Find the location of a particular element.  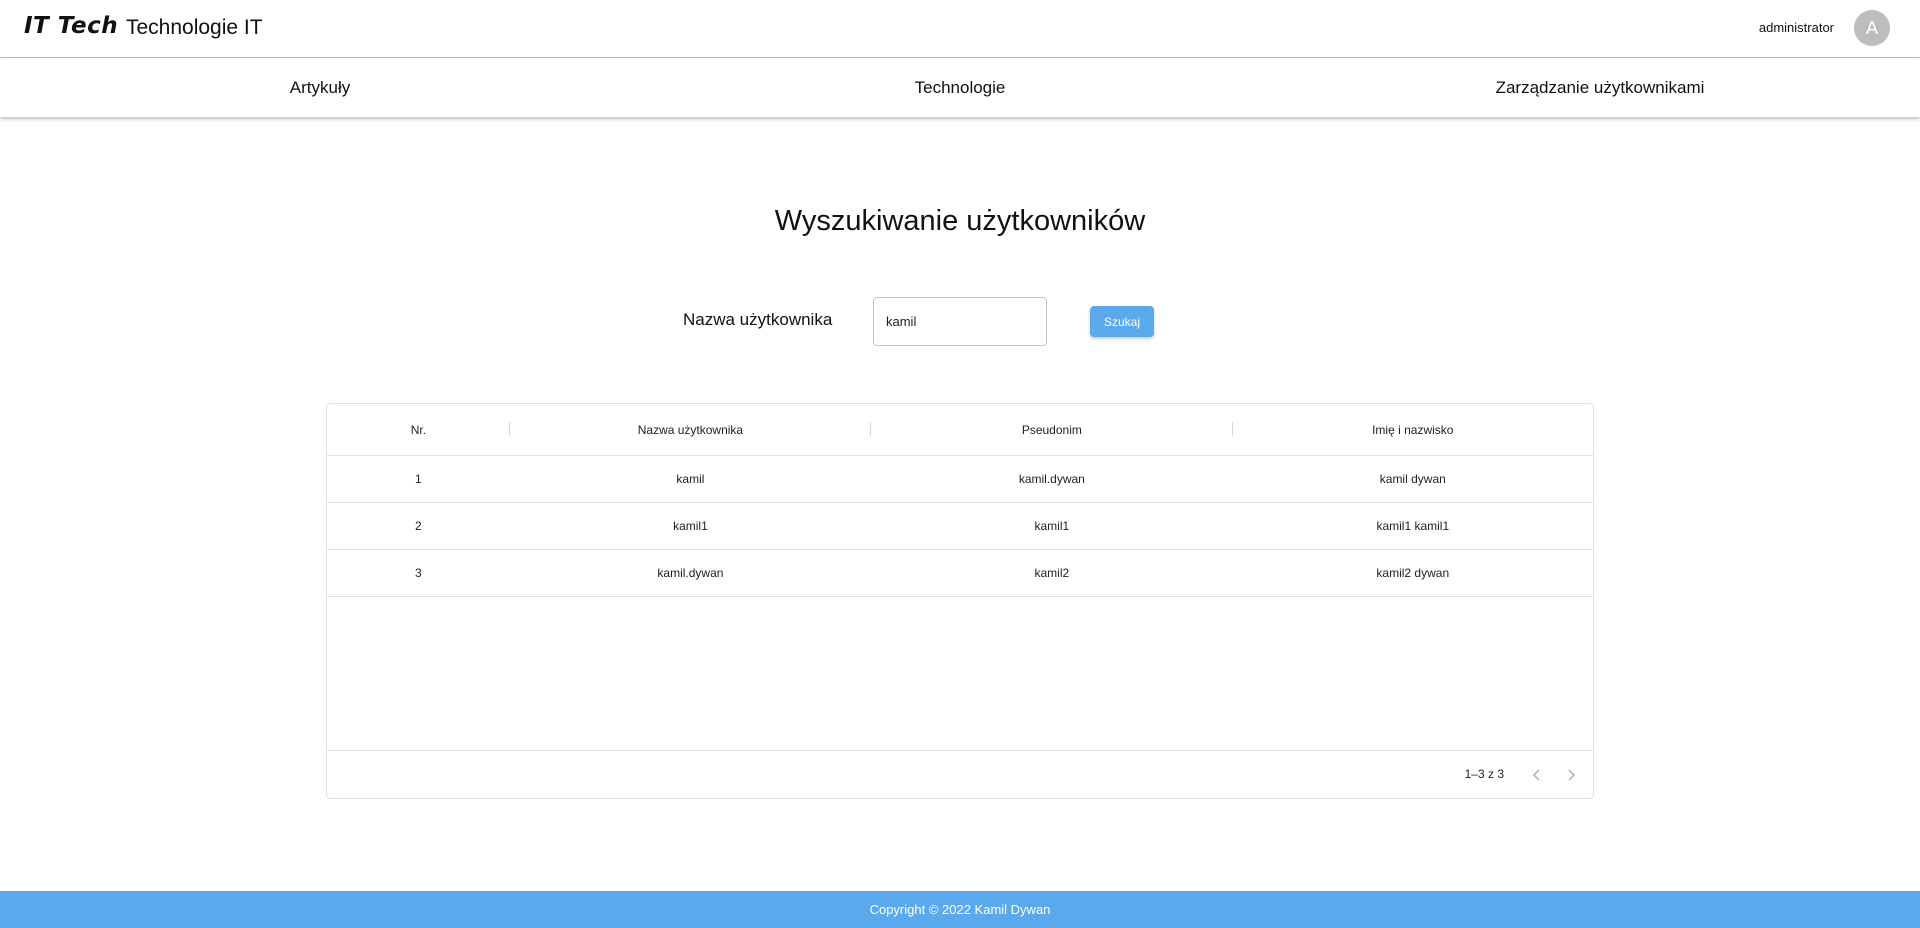

username-search-label: Nazwa użytkownika is located at coordinates (758, 319).